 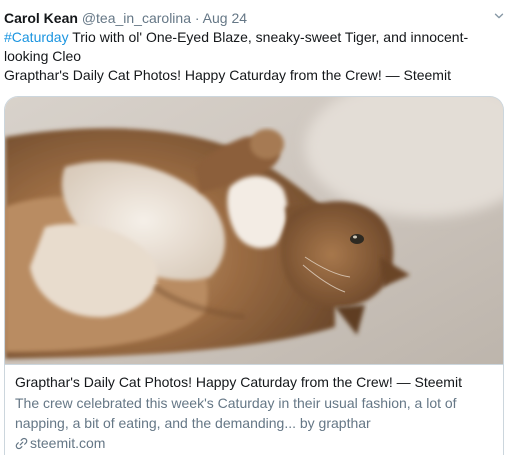 What do you see at coordinates (41, 18) in the screenshot?
I see `author-name: Carol Kean` at bounding box center [41, 18].